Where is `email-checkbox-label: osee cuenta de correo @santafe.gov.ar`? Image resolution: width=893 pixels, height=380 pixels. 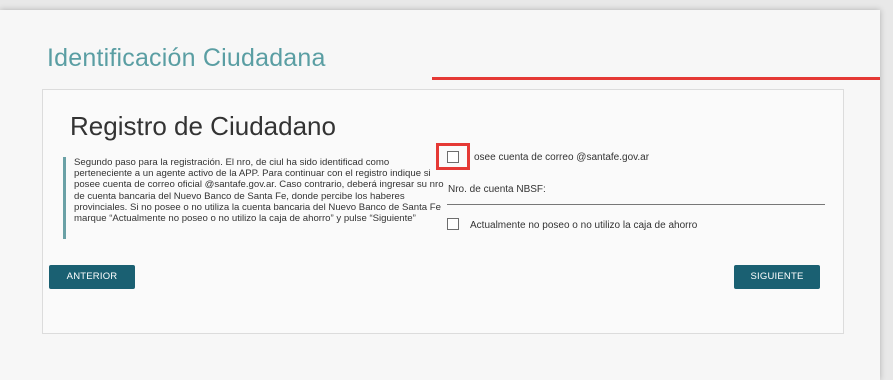
email-checkbox-label: osee cuenta de correo @santafe.gov.ar is located at coordinates (562, 157).